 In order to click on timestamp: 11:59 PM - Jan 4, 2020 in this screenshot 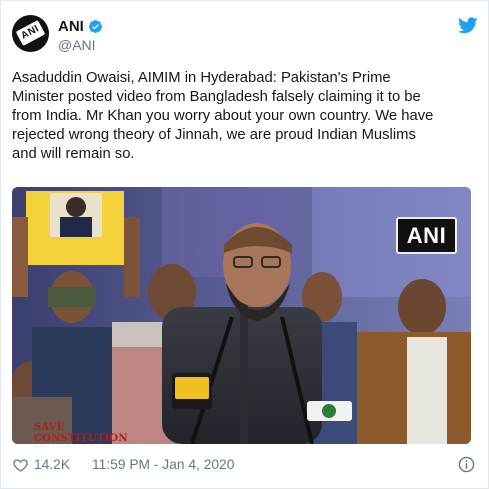, I will do `click(163, 464)`.